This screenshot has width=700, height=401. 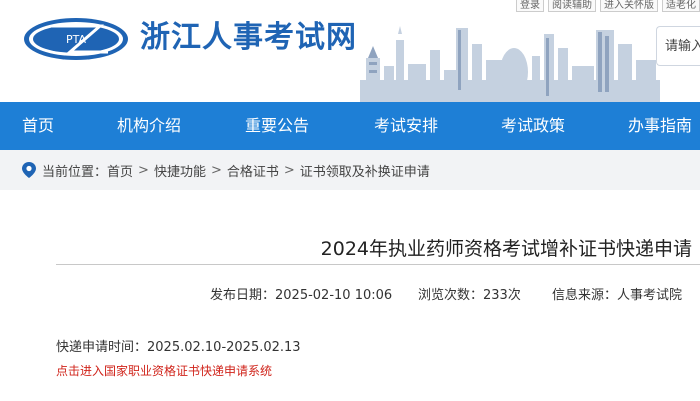 I want to click on nav-item-home: 首页, so click(x=38, y=126).